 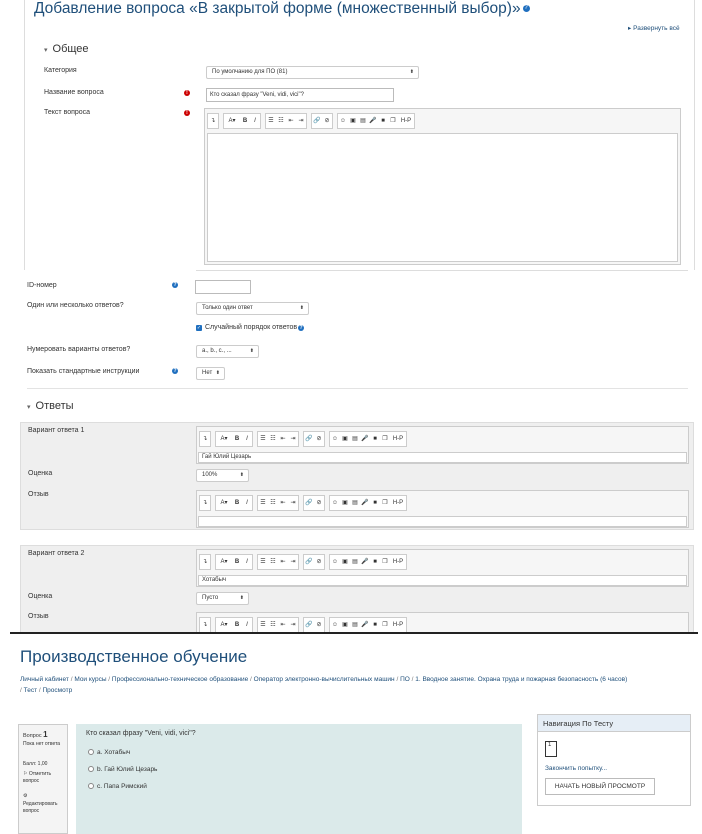 I want to click on breadcrumb-item: Оператор электронно-вычислительных машин, so click(x=324, y=679).